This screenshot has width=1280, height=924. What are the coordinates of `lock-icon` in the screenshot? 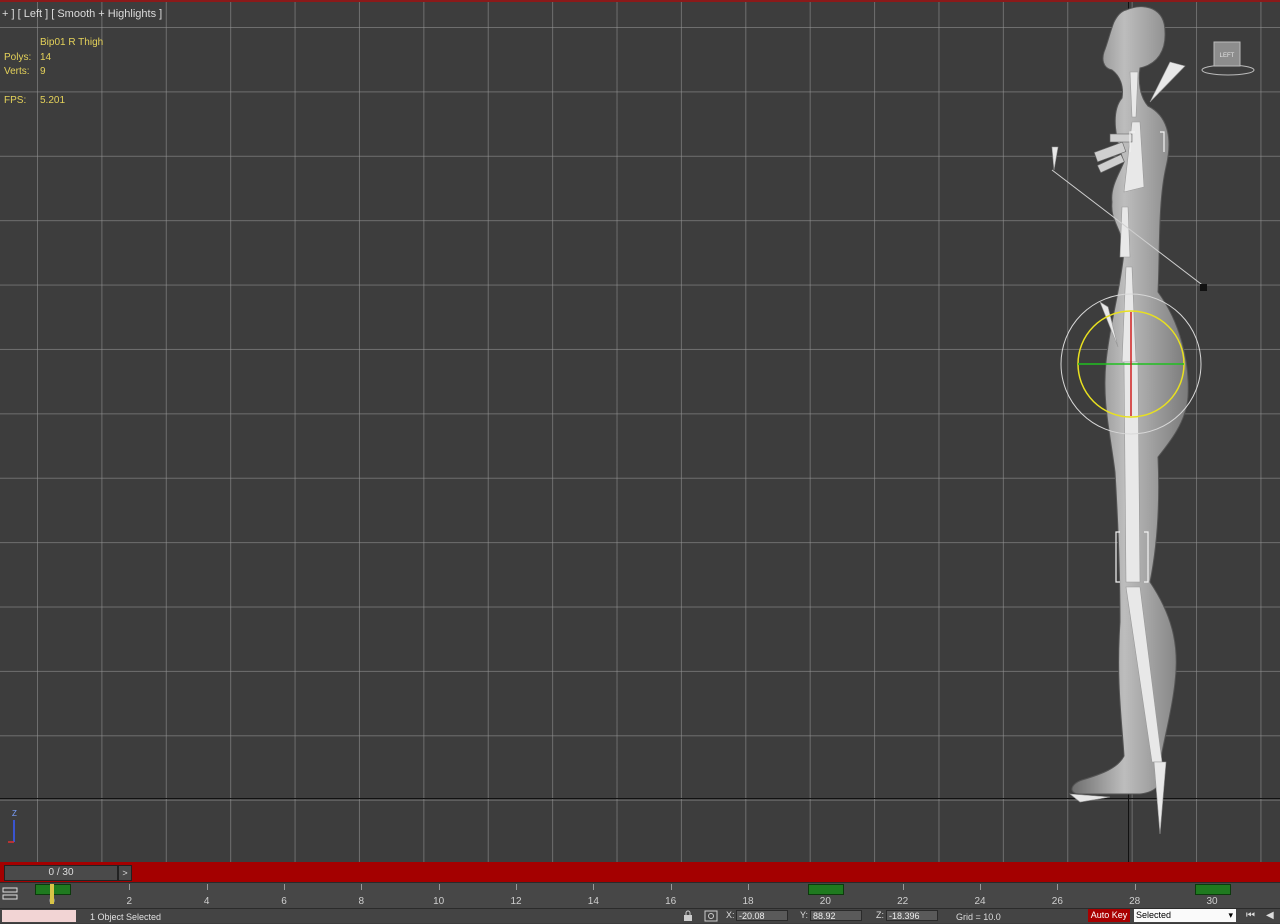 It's located at (688, 916).